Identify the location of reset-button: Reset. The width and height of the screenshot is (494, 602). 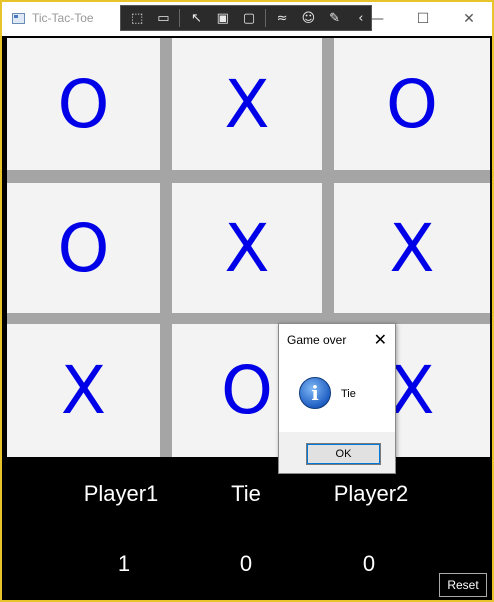
(463, 585).